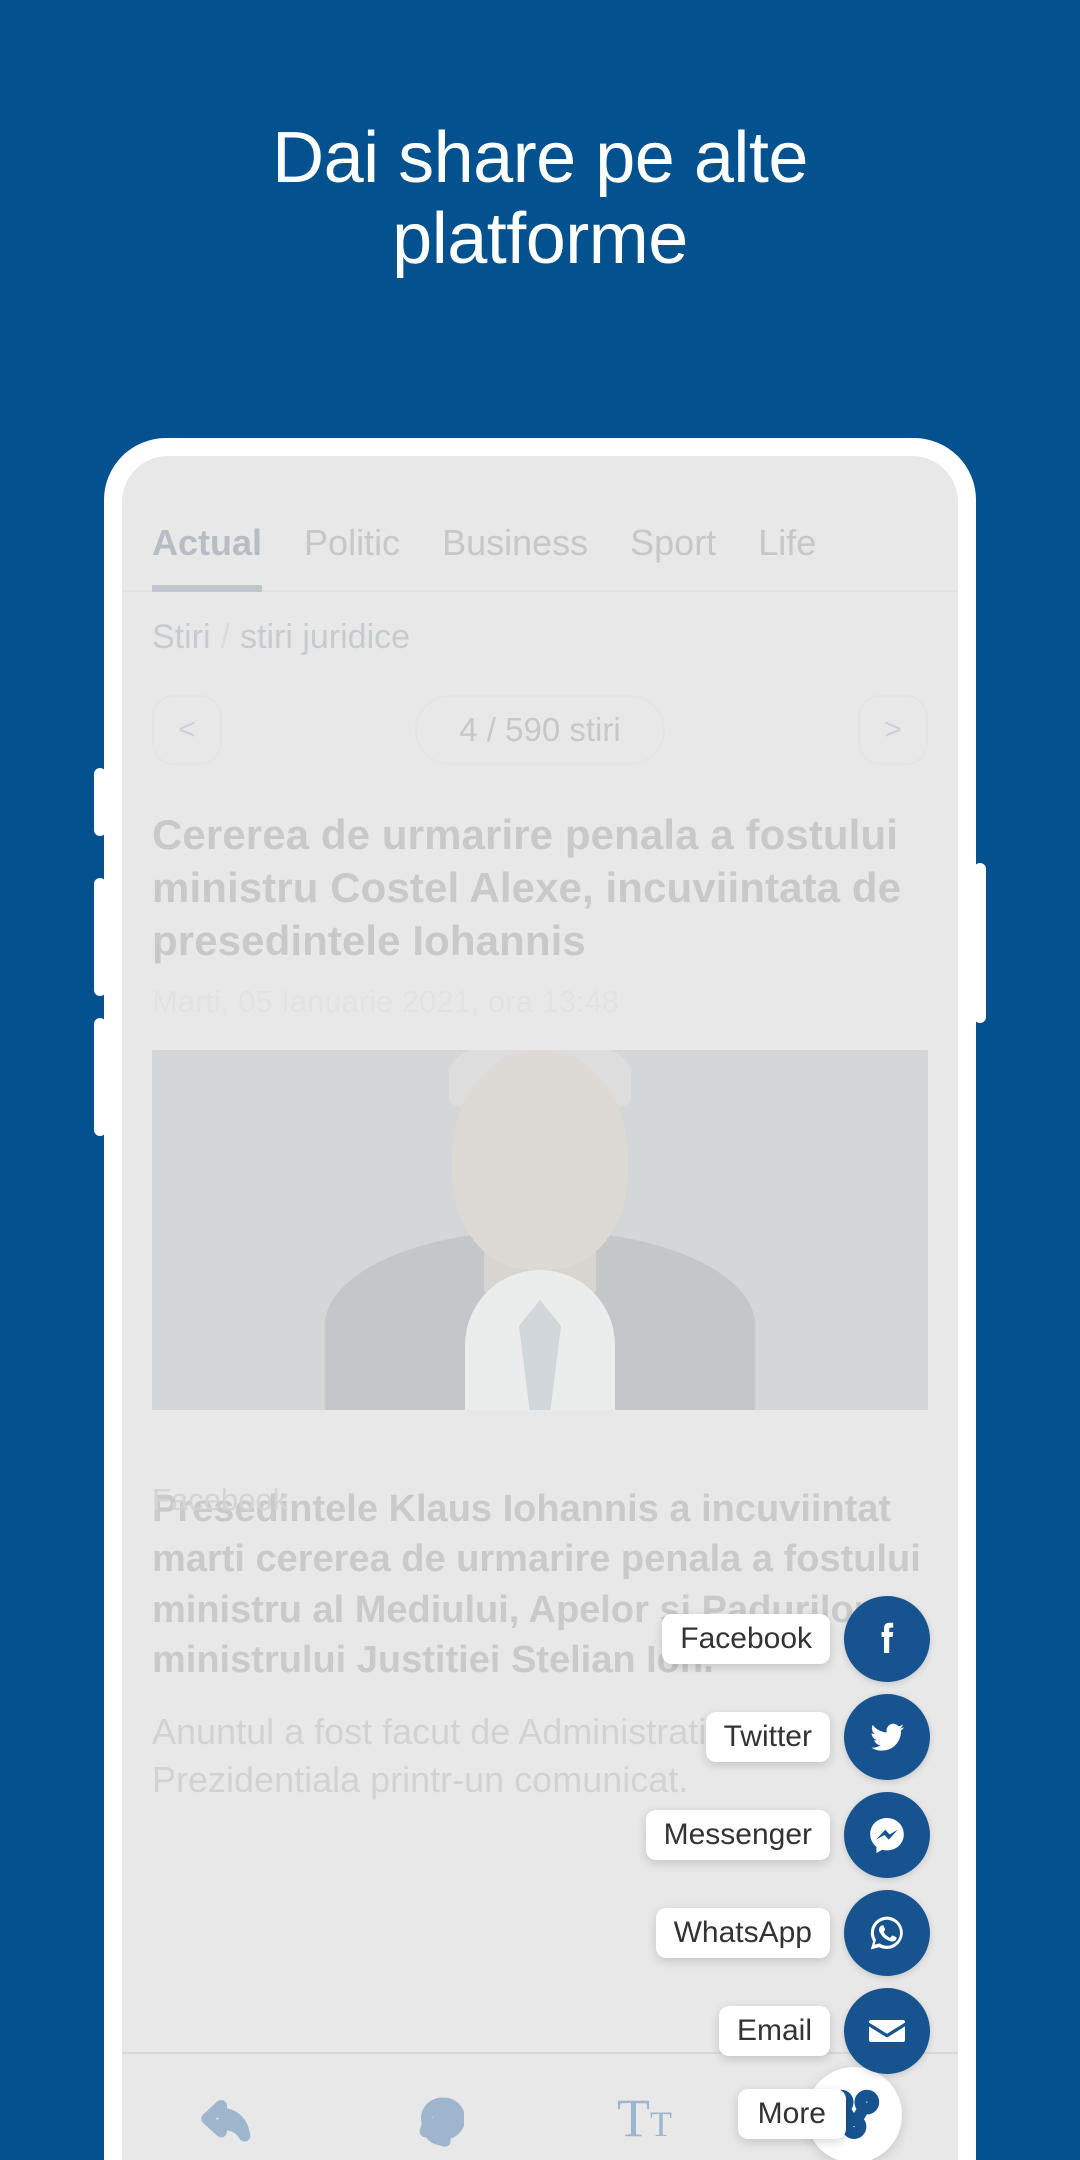 Image resolution: width=1080 pixels, height=2160 pixels. What do you see at coordinates (540, 1229) in the screenshot?
I see `article-hero-image` at bounding box center [540, 1229].